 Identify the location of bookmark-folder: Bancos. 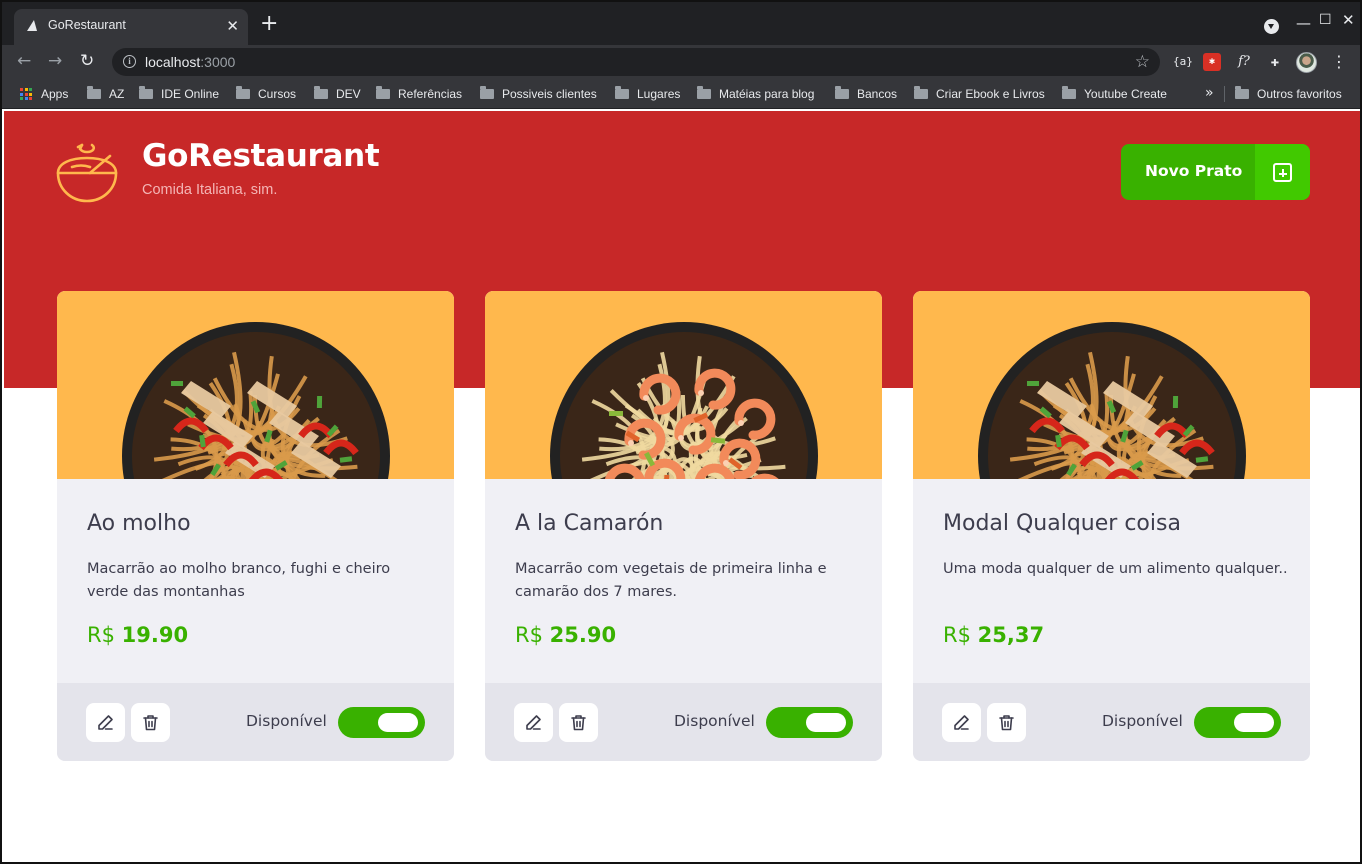
(866, 94).